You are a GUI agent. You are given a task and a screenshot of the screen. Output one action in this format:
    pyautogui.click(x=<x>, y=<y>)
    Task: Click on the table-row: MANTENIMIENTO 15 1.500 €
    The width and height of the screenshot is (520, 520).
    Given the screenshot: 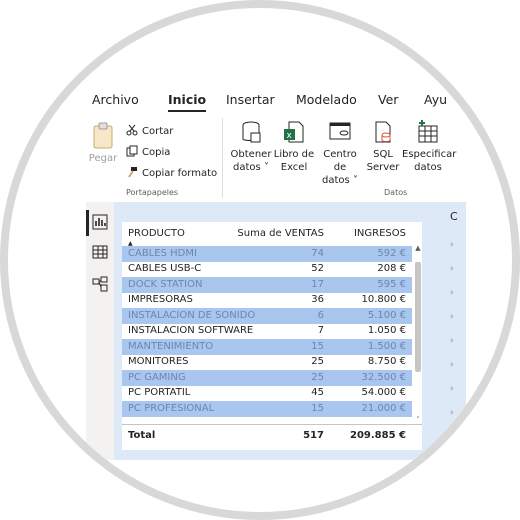 What is the action you would take?
    pyautogui.click(x=267, y=347)
    